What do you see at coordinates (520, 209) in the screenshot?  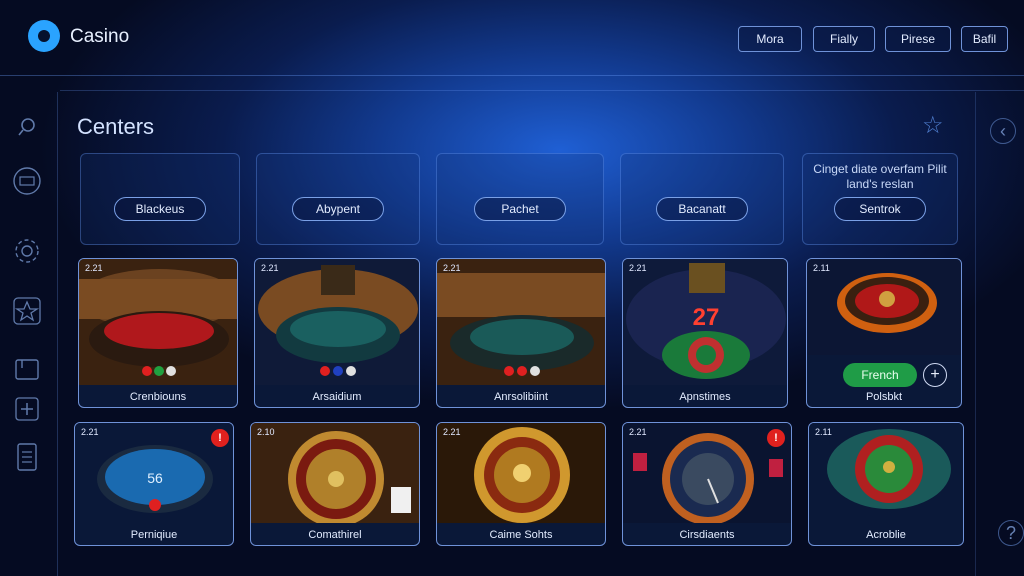 I see `category-label: Pachet` at bounding box center [520, 209].